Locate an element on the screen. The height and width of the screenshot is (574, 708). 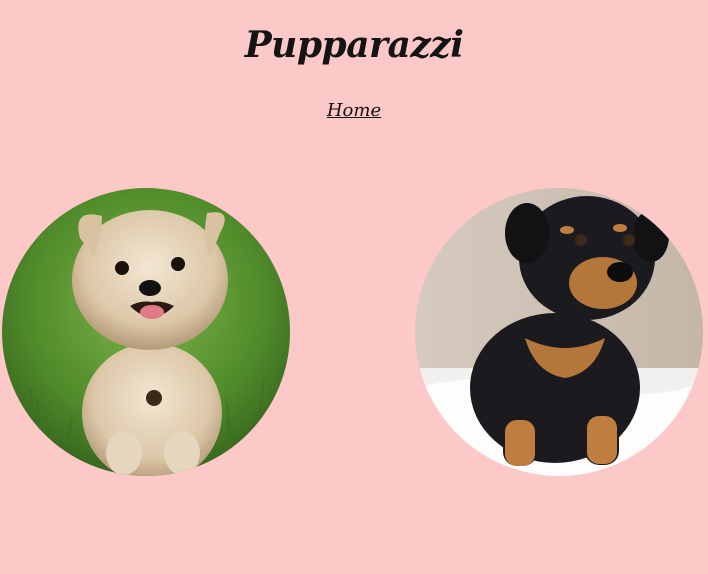
main-nav: Home is located at coordinates (354, 110).